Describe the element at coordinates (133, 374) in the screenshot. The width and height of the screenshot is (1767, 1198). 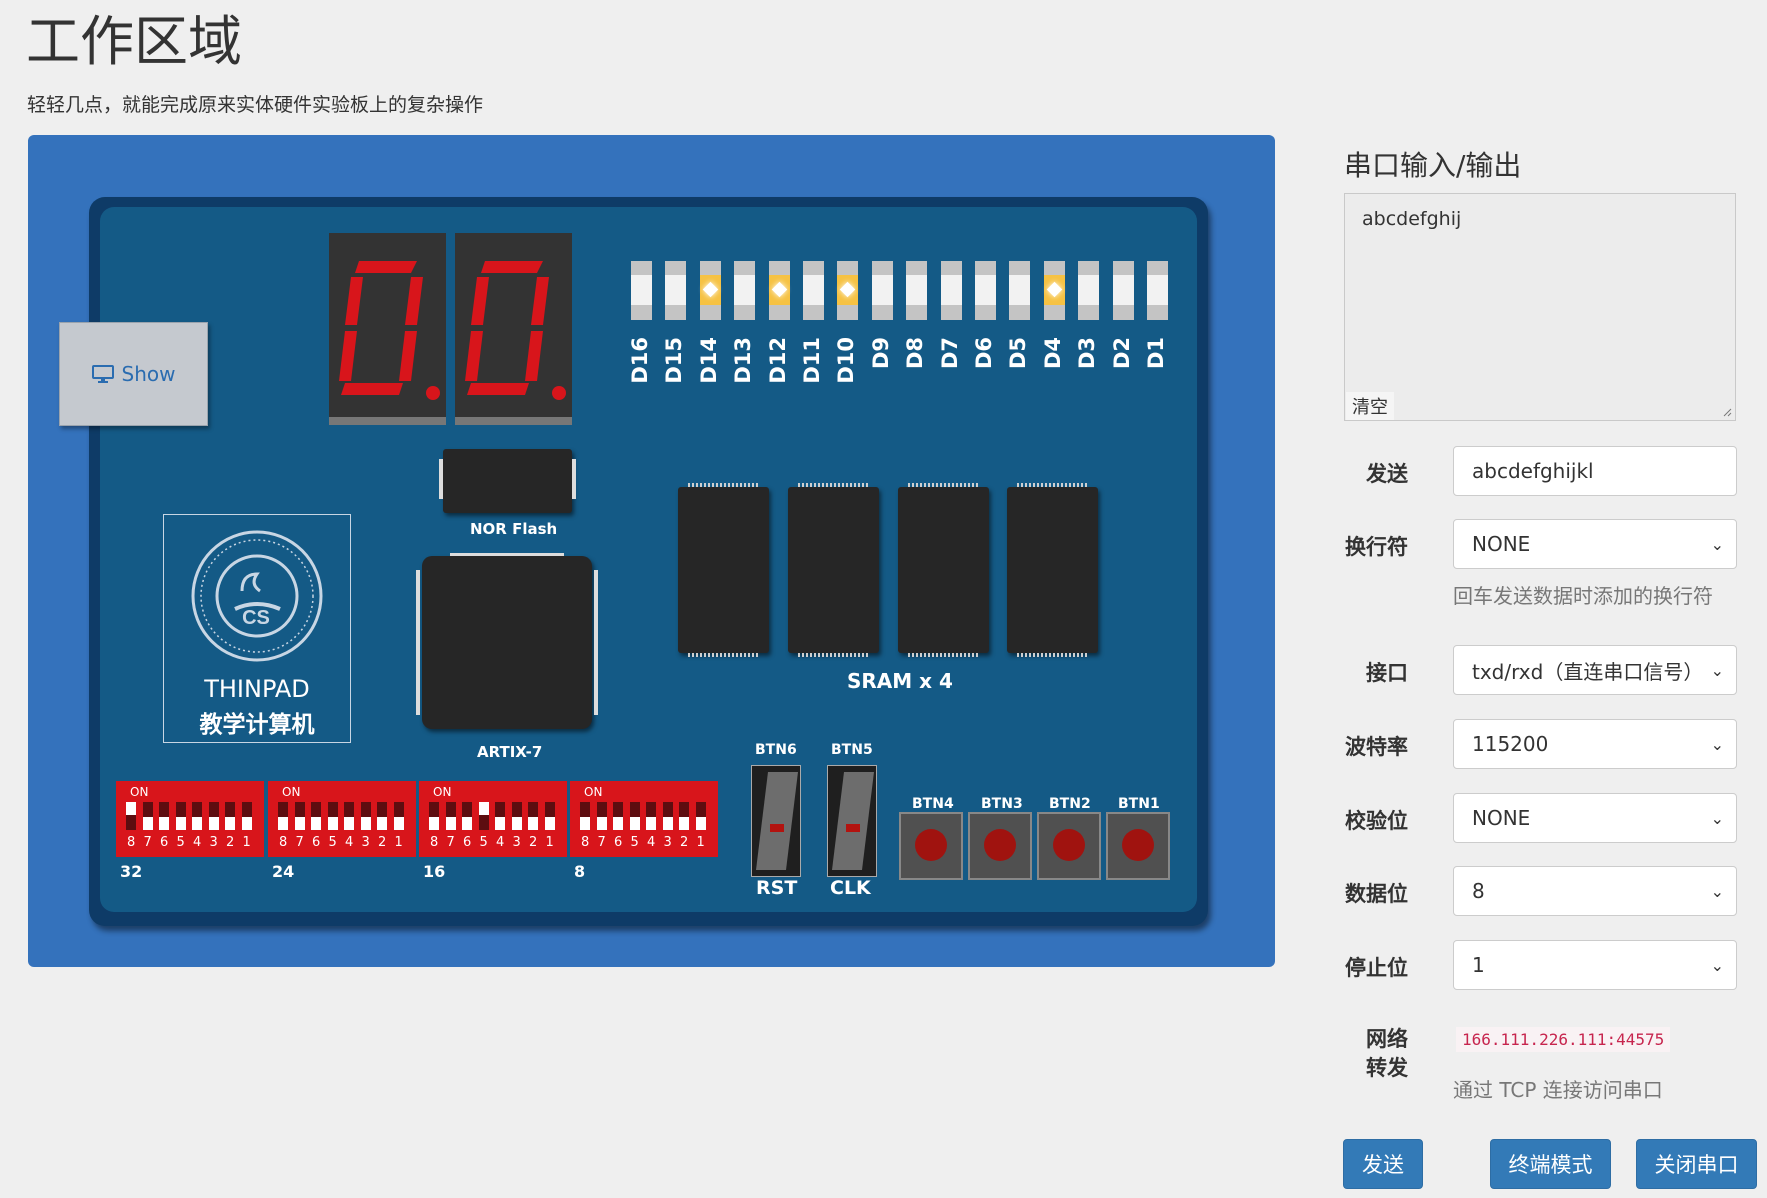
I see `show-button: Show` at that location.